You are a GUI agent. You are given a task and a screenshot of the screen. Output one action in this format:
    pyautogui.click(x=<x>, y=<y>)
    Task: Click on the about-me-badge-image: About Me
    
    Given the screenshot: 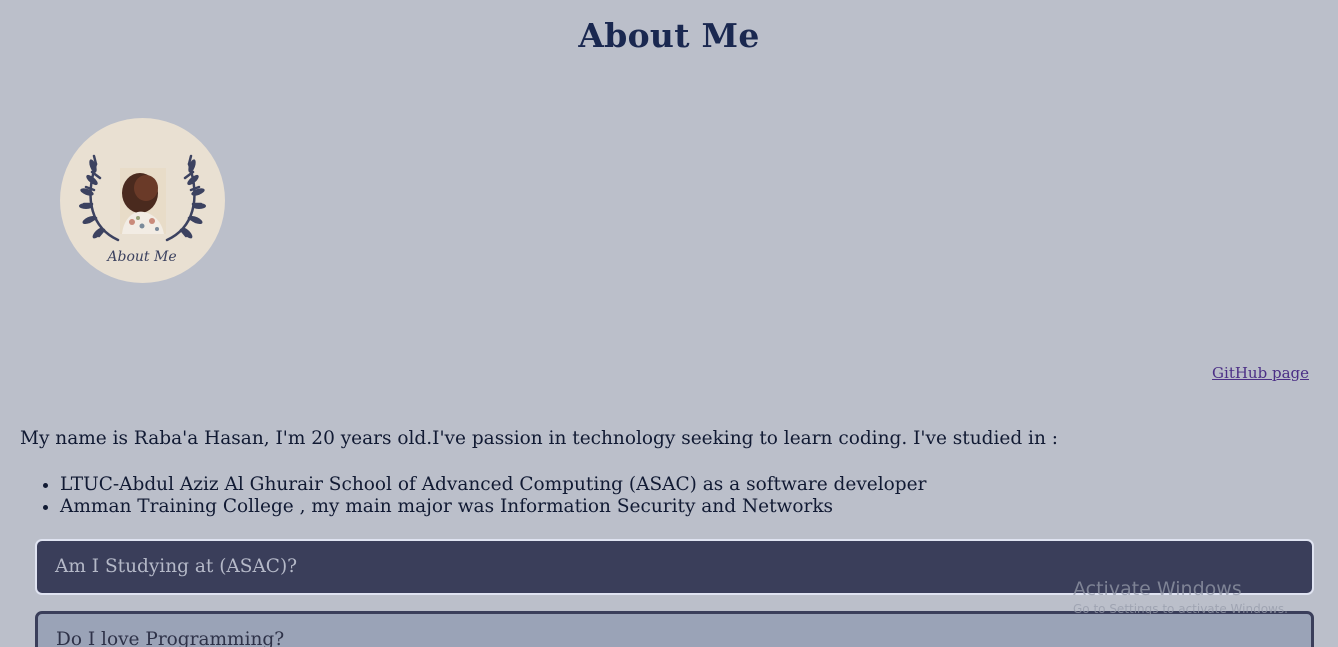 What is the action you would take?
    pyautogui.click(x=142, y=209)
    